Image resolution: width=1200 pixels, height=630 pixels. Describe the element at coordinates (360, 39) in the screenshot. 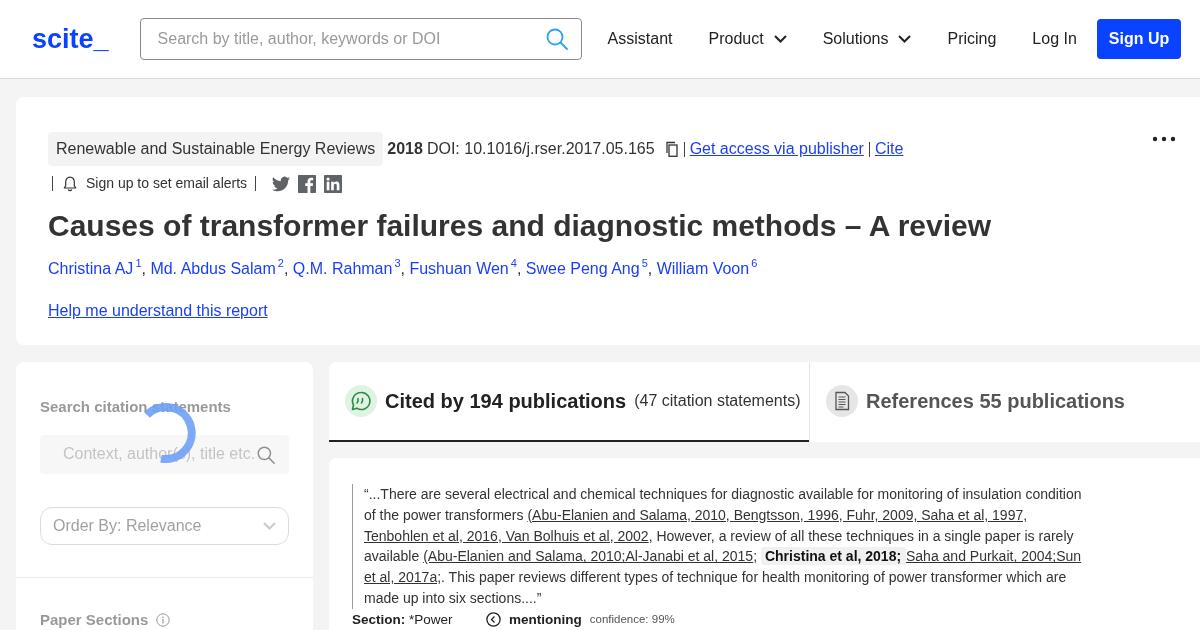

I see `search-field: Search by title, author, keywords or DOI` at that location.